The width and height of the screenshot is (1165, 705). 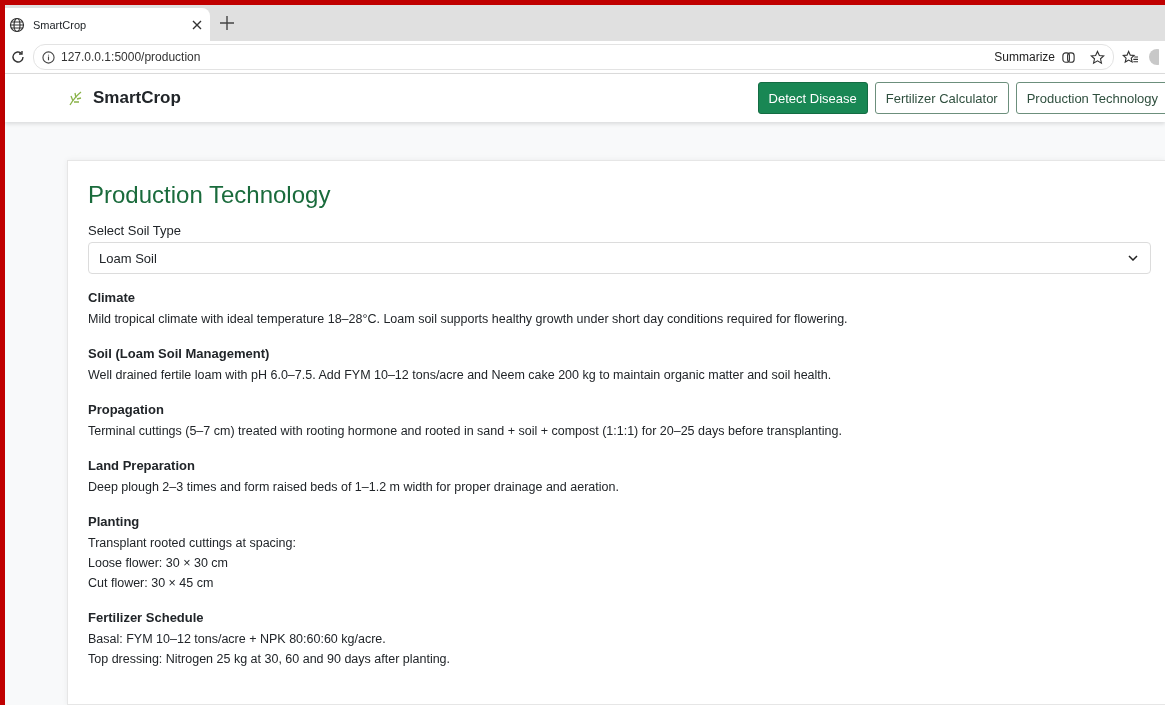 I want to click on star-icon, so click(x=1097, y=57).